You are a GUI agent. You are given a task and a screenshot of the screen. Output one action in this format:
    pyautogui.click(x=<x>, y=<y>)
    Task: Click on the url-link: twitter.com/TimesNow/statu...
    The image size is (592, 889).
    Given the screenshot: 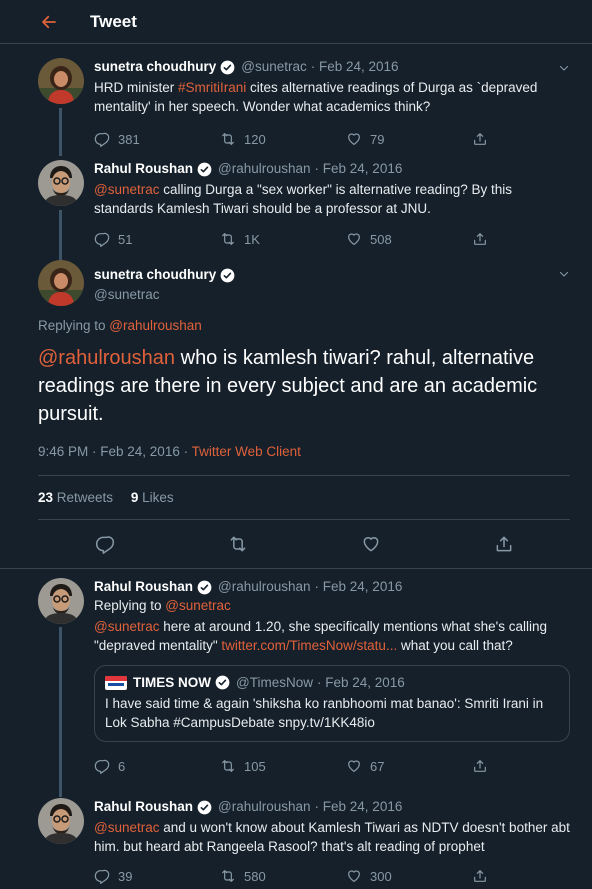 What is the action you would take?
    pyautogui.click(x=309, y=645)
    